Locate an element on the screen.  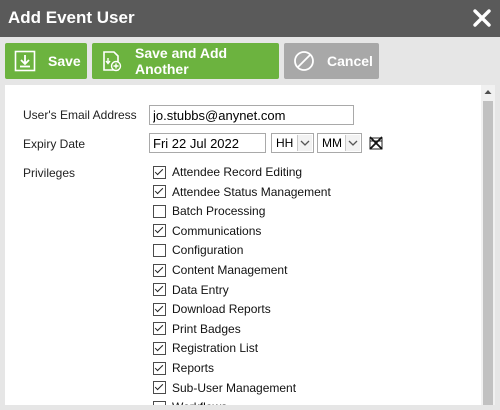
privilege-item: Download Reports is located at coordinates (212, 309).